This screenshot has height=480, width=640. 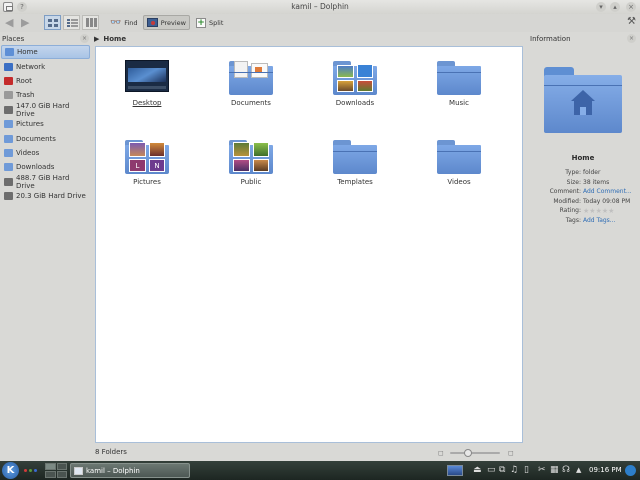 I want to click on file-label: Templates, so click(x=355, y=182).